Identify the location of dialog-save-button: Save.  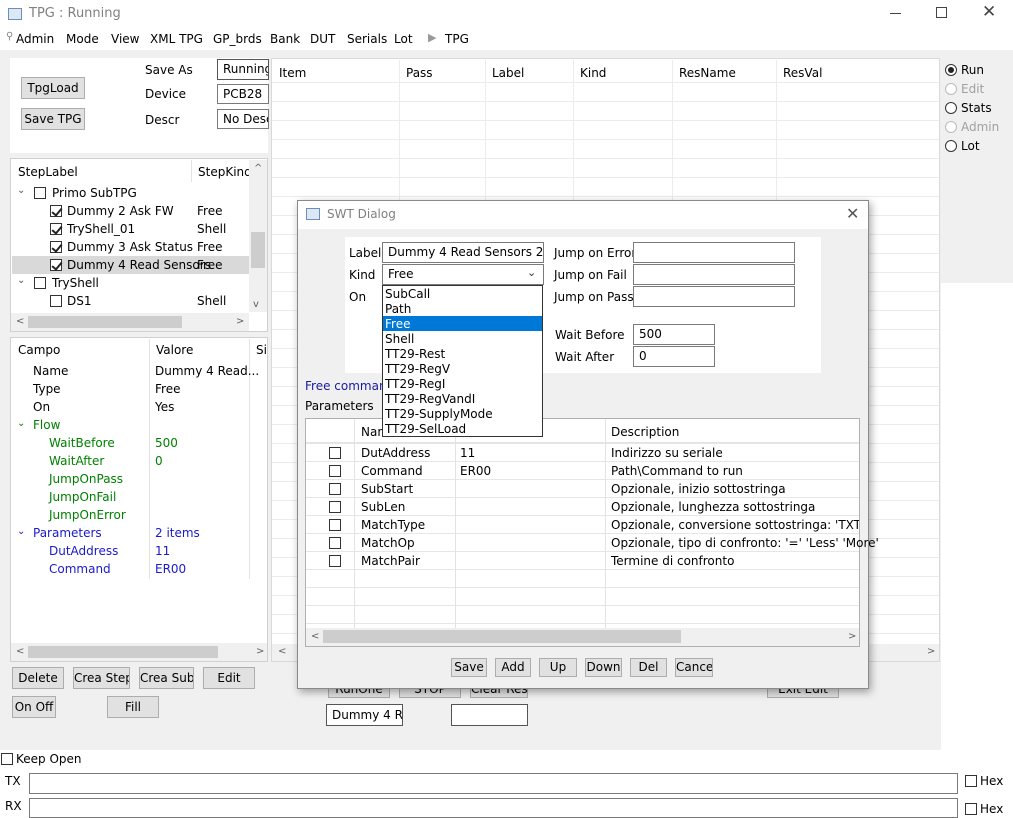
(469, 667).